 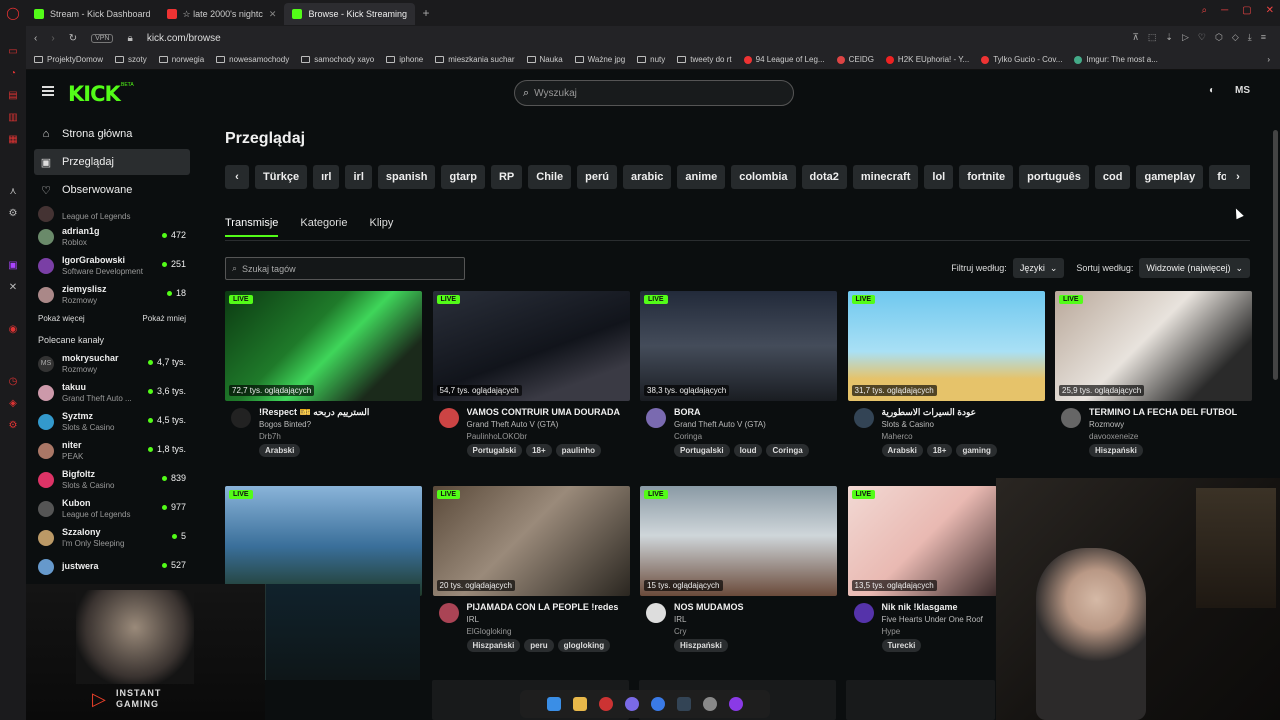 What do you see at coordinates (112, 537) in the screenshot?
I see `sidebar-channel: Szzalony I'm Only Sleeping 5` at bounding box center [112, 537].